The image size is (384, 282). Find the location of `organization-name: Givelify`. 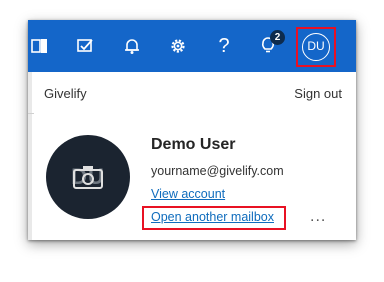

organization-name: Givelify is located at coordinates (65, 93).